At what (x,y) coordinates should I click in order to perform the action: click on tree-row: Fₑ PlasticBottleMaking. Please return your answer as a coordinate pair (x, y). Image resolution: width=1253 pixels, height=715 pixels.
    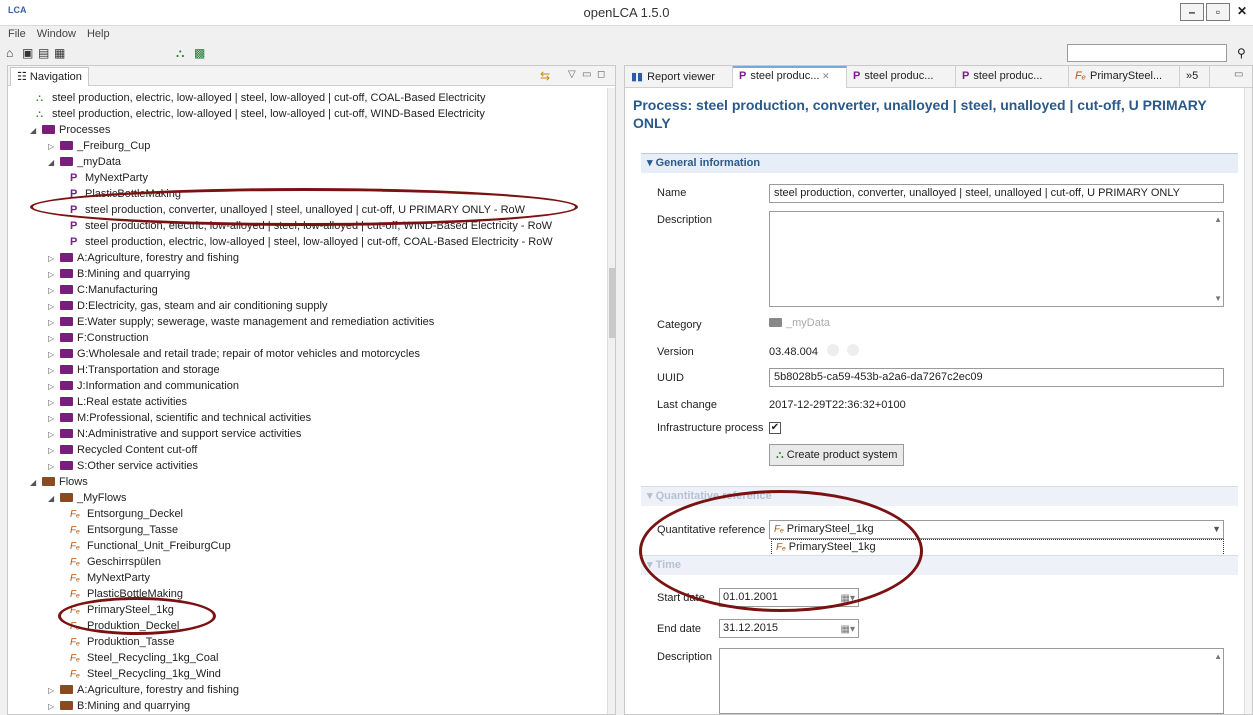
    Looking at the image, I should click on (126, 594).